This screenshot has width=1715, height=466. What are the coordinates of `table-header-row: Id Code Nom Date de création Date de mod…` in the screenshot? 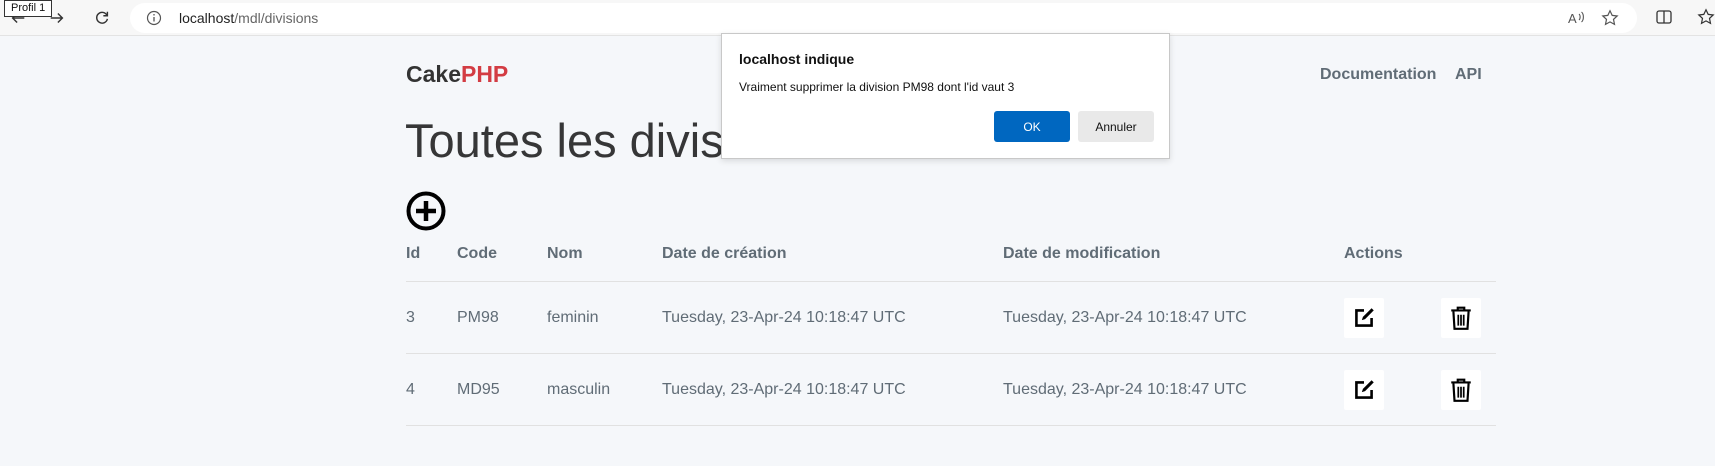 It's located at (951, 263).